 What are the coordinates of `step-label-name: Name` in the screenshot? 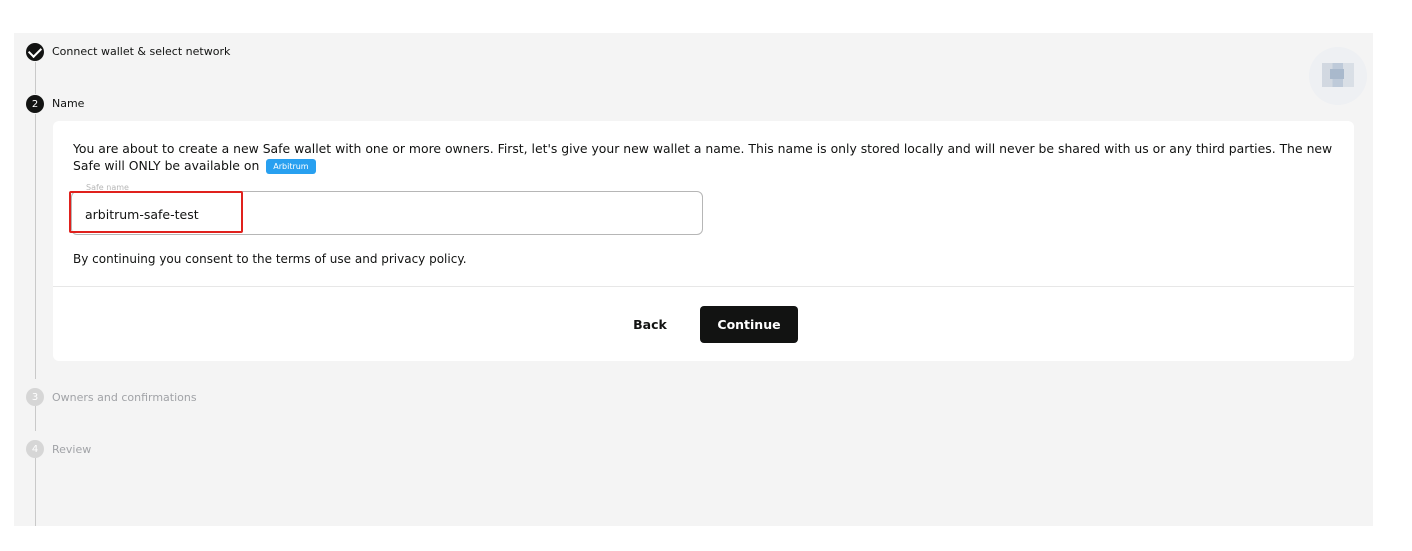 It's located at (68, 103).